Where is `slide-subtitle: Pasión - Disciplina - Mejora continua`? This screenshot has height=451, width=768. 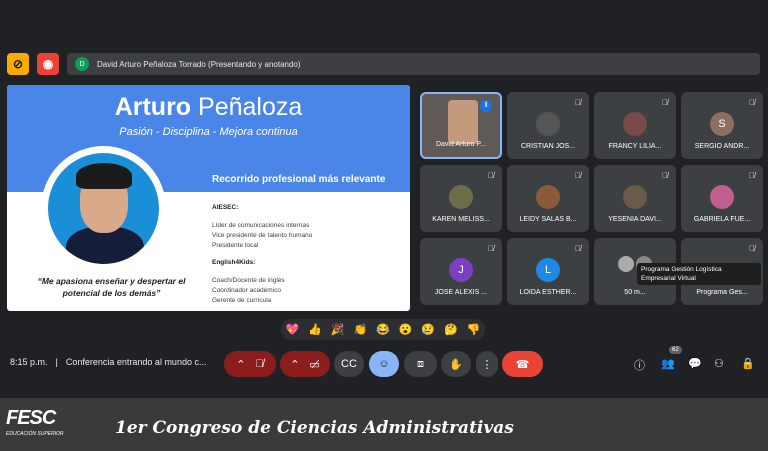 slide-subtitle: Pasión - Disciplina - Mejora continua is located at coordinates (208, 132).